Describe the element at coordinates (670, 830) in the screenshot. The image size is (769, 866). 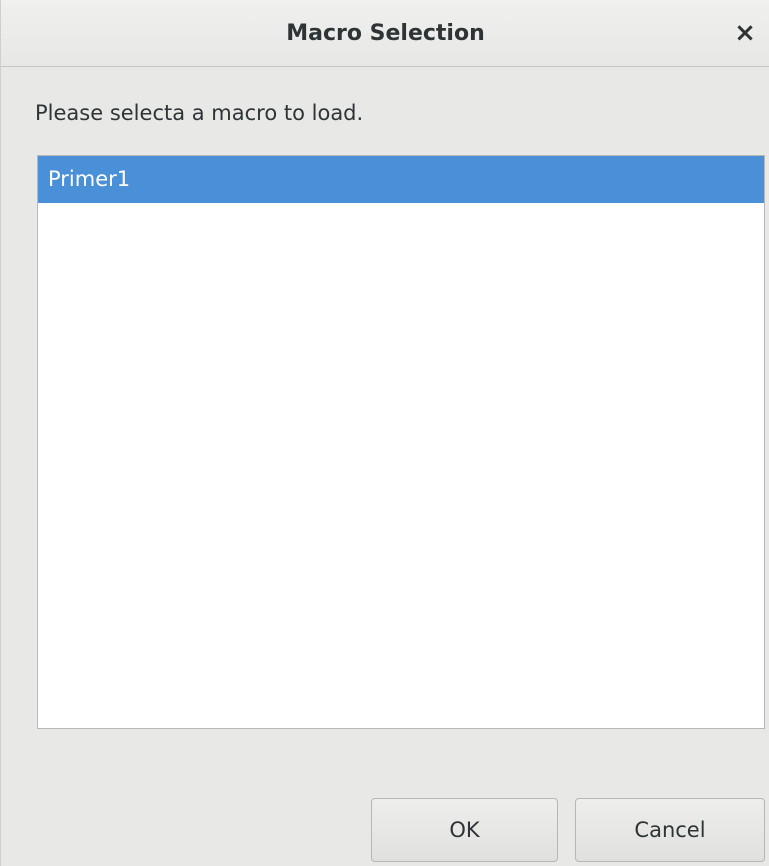
I see `cancel-button: Cancel` at that location.